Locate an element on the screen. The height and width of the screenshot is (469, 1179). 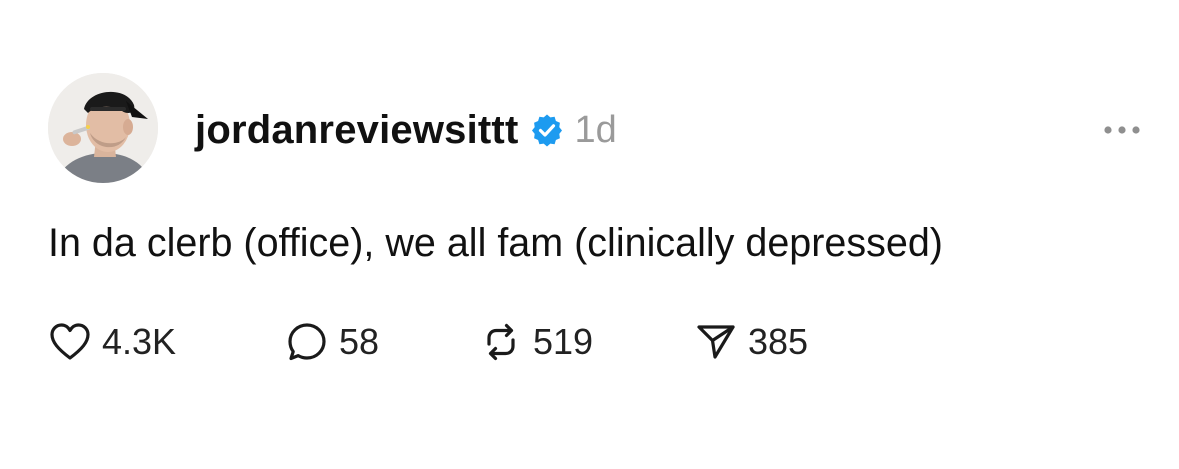
comment-bubble-icon is located at coordinates (307, 342).